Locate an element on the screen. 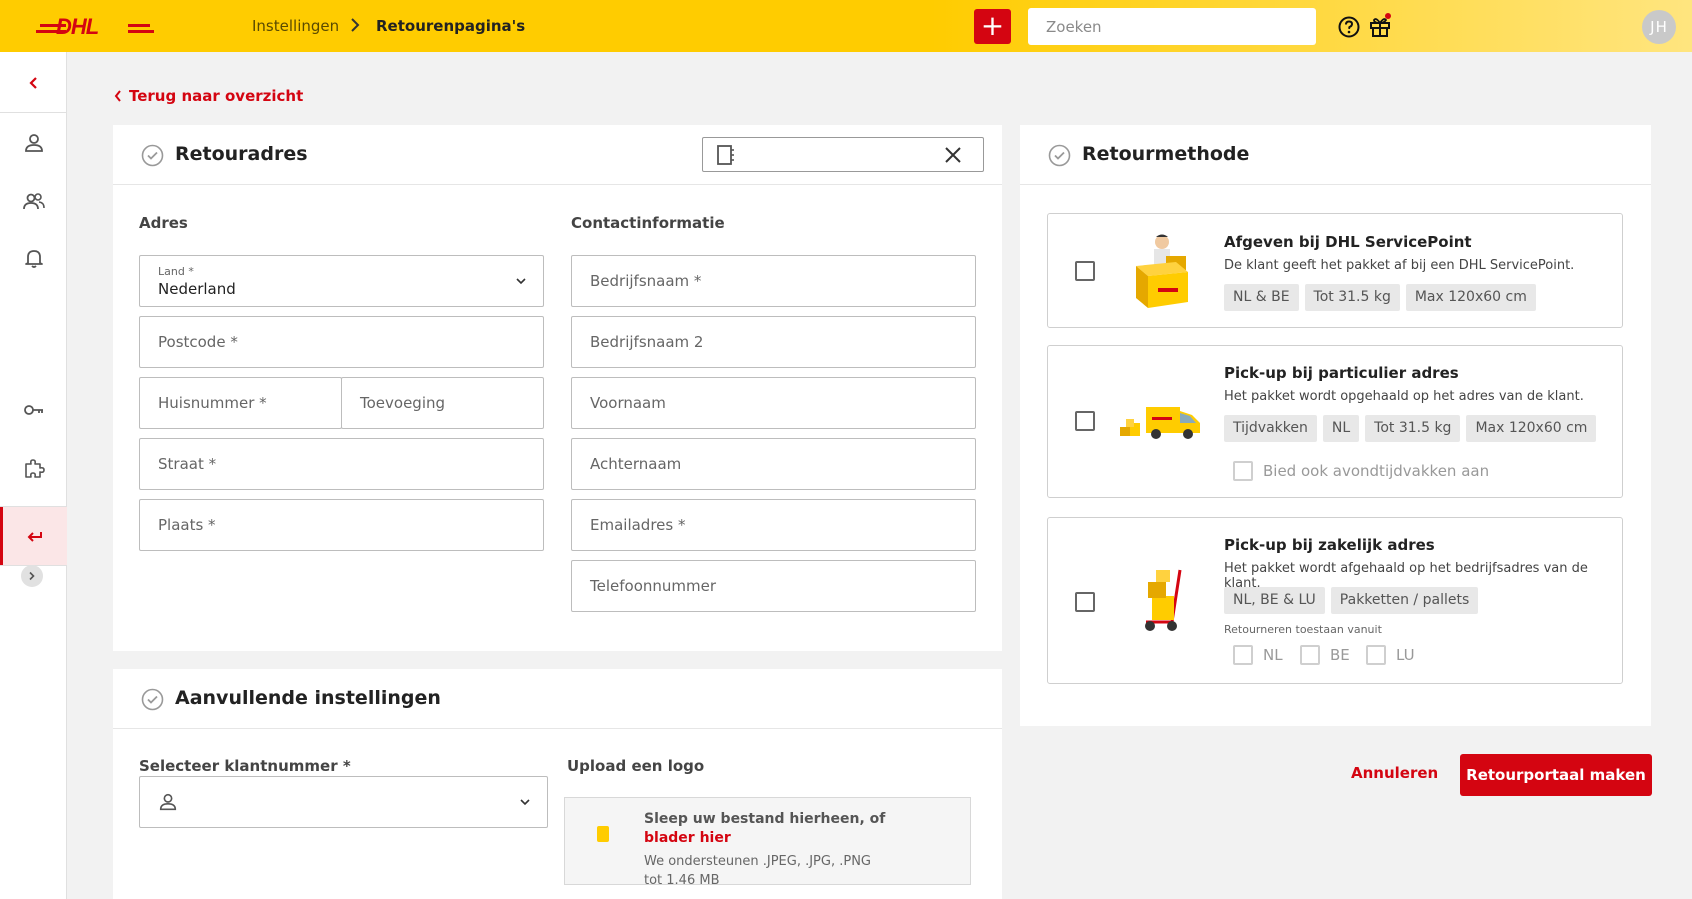  tag: NL, BE & LU is located at coordinates (1274, 600).